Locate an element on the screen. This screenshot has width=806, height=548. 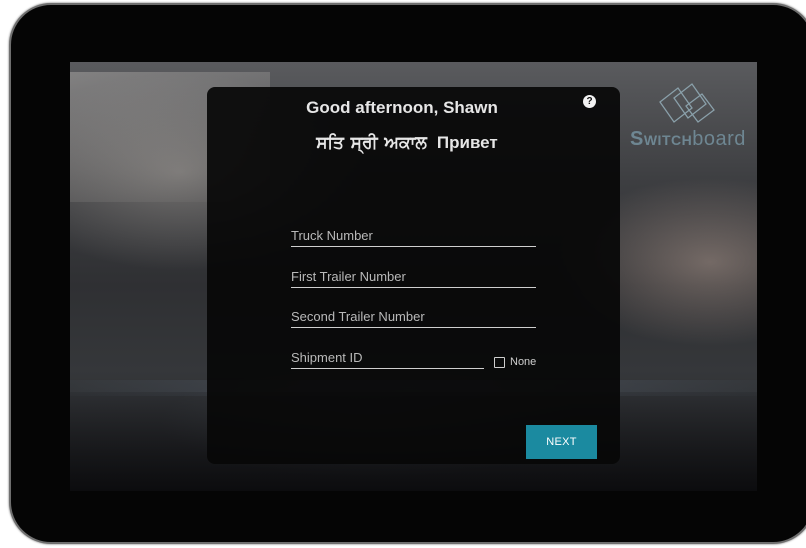
truck-number-input is located at coordinates (413, 232).